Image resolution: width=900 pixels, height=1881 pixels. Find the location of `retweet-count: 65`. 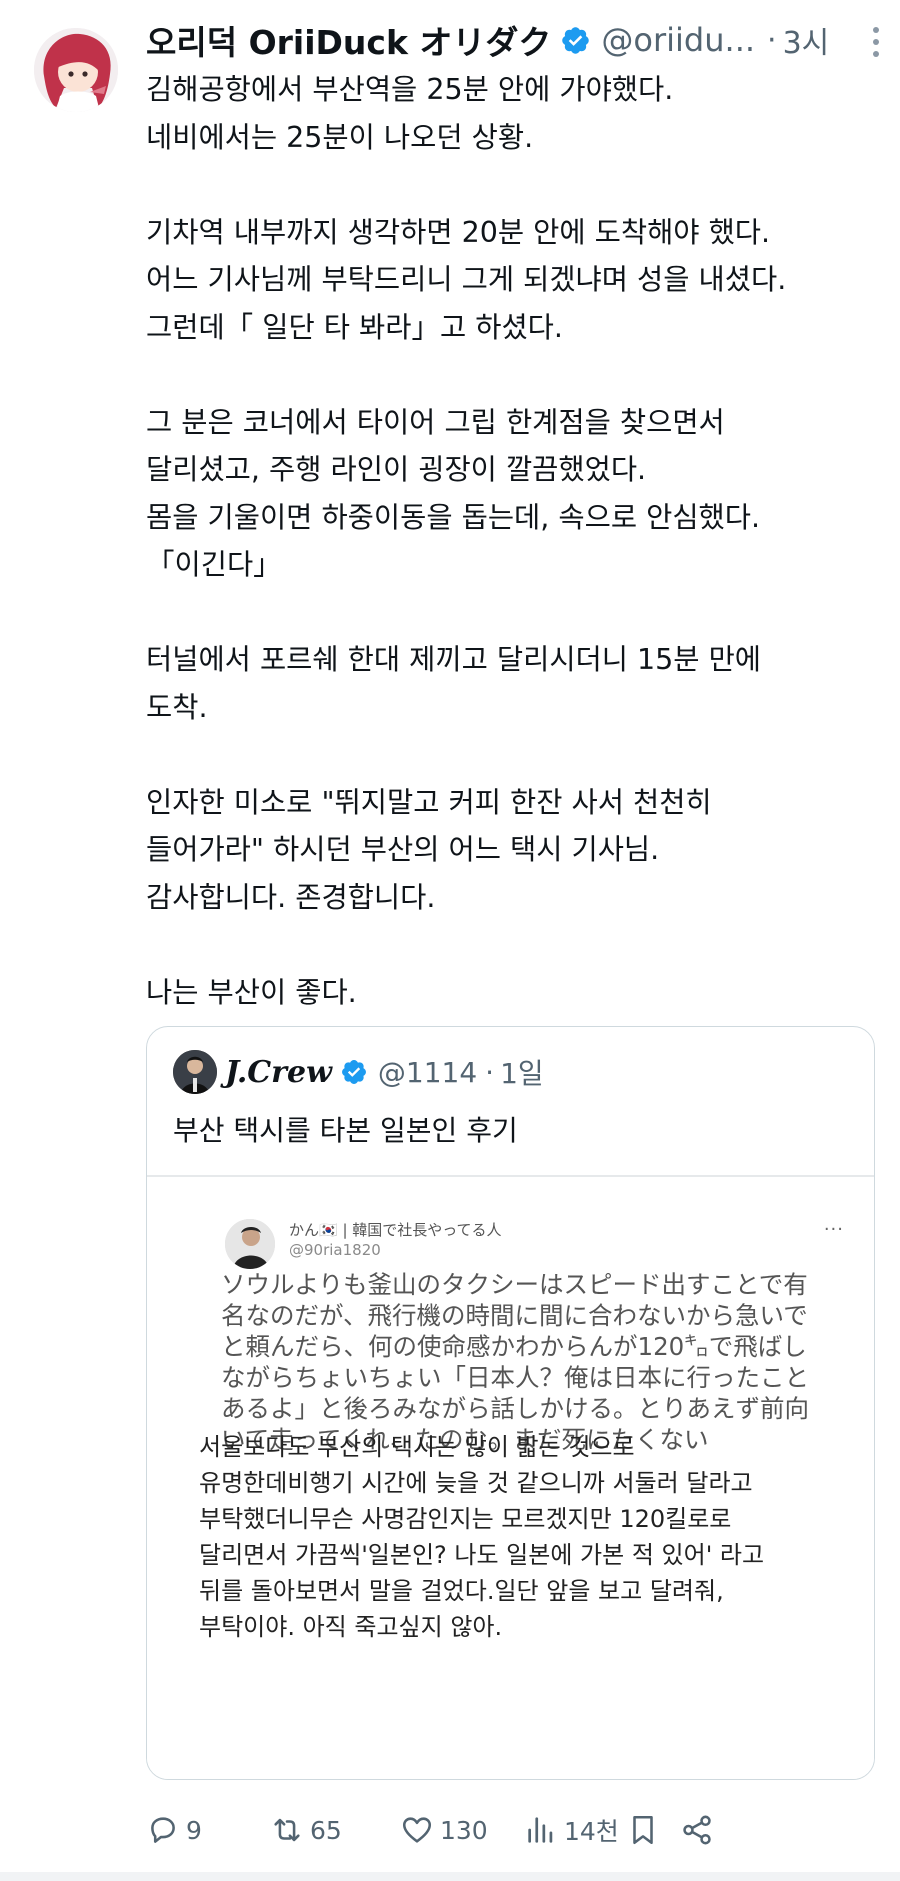

retweet-count: 65 is located at coordinates (326, 1830).